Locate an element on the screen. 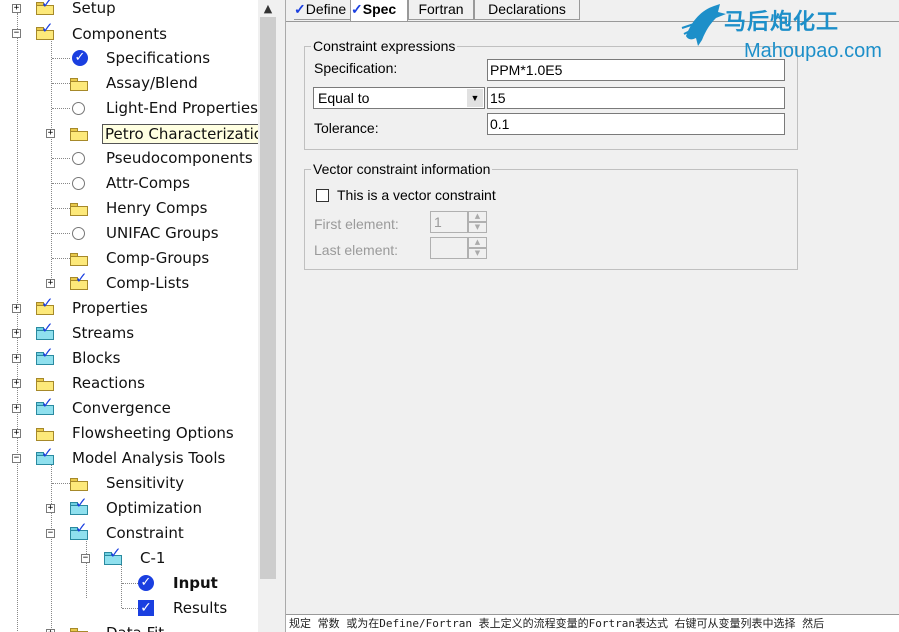 Image resolution: width=899 pixels, height=632 pixels. tree-item-flowsheeting-options: + Flowsheeting Options is located at coordinates (129, 437).